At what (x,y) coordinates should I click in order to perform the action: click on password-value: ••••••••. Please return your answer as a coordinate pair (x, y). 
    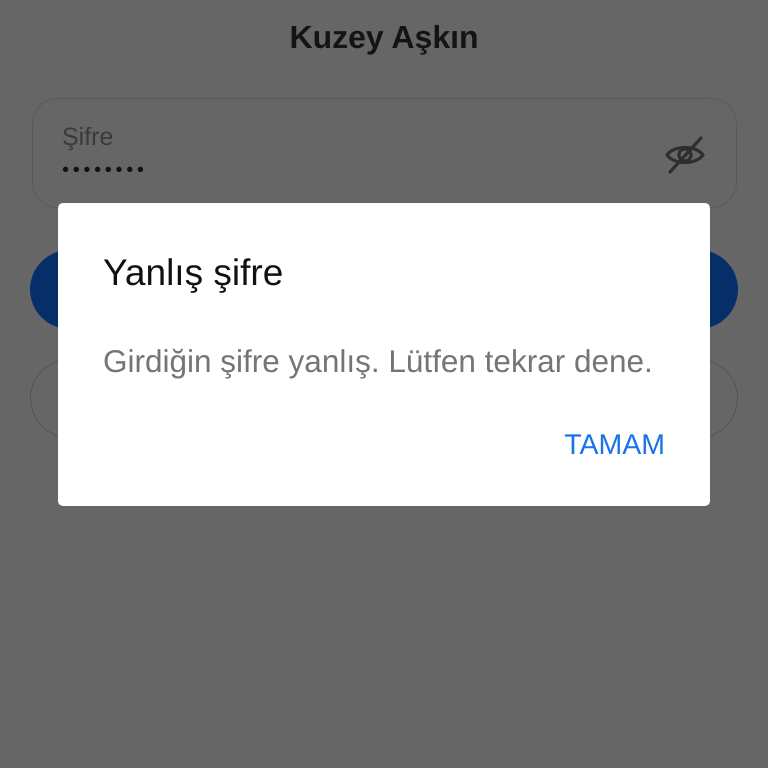
    Looking at the image, I should click on (105, 170).